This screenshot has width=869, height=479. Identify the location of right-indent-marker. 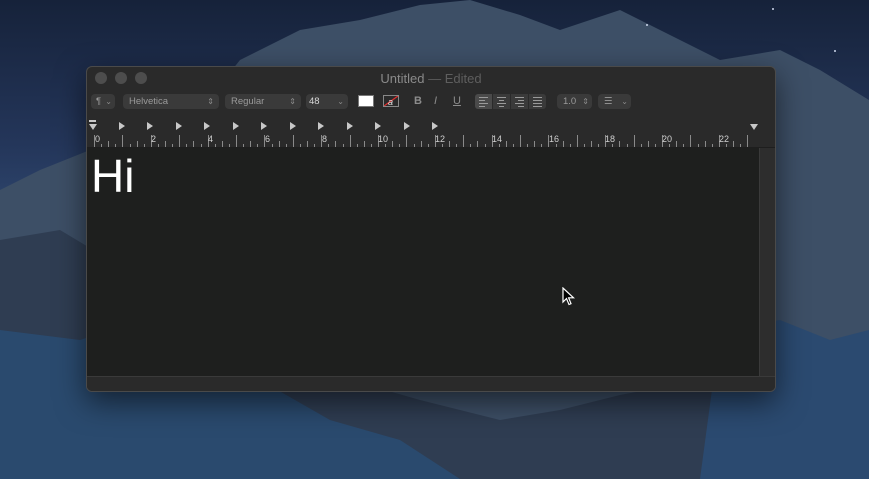
(754, 127).